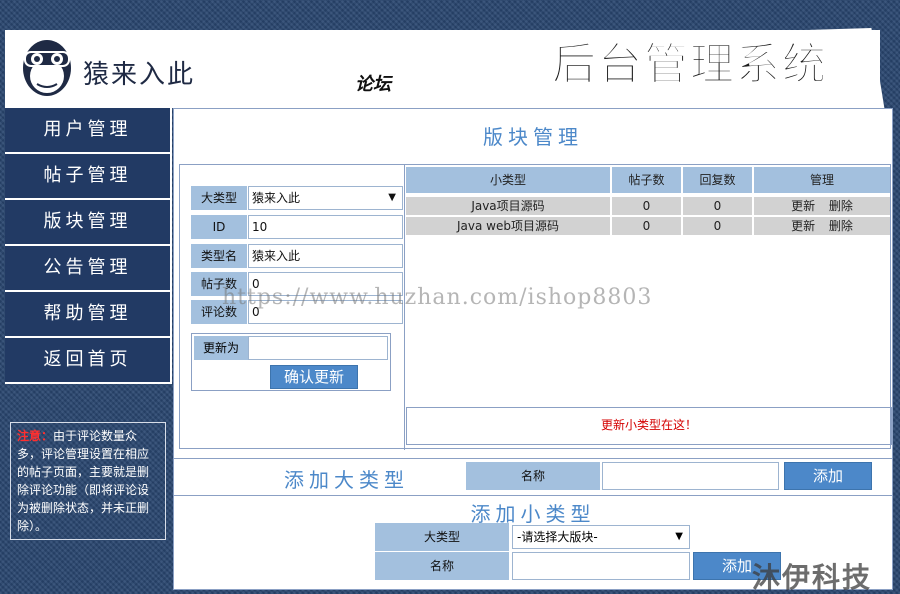 The image size is (900, 594). I want to click on type-name-field: 猿来入此, so click(325, 256).